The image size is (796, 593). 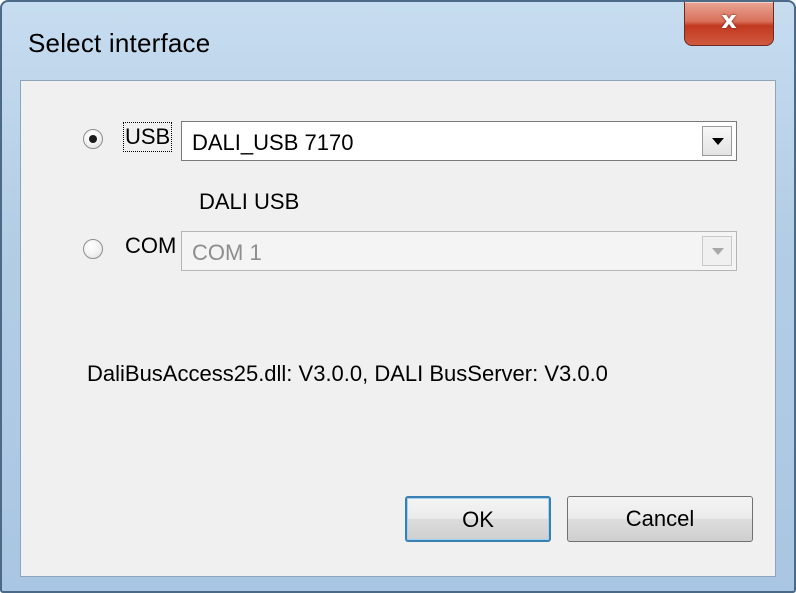 I want to click on com-radio, so click(x=93, y=249).